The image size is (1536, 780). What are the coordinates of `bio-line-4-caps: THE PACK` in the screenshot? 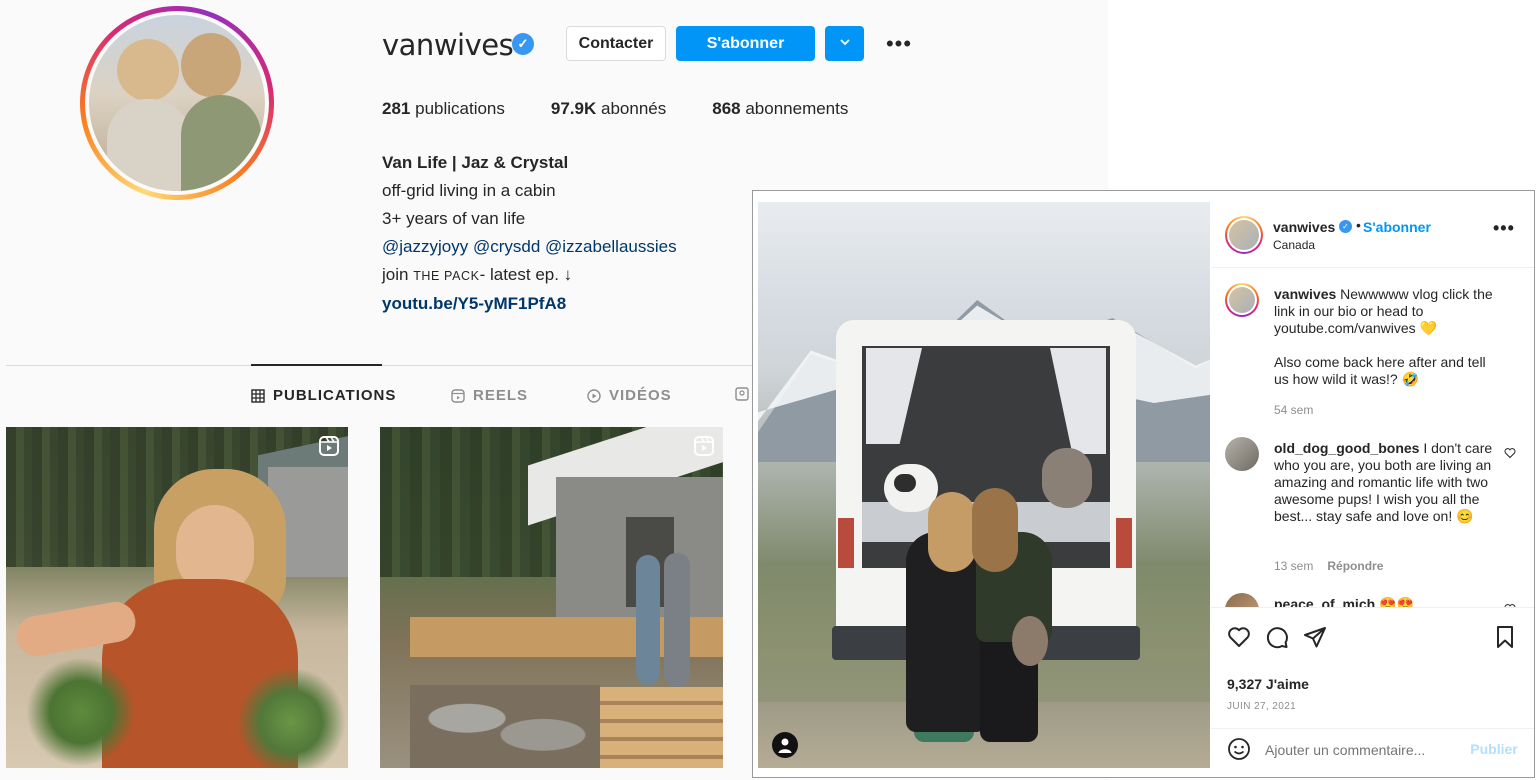 It's located at (446, 276).